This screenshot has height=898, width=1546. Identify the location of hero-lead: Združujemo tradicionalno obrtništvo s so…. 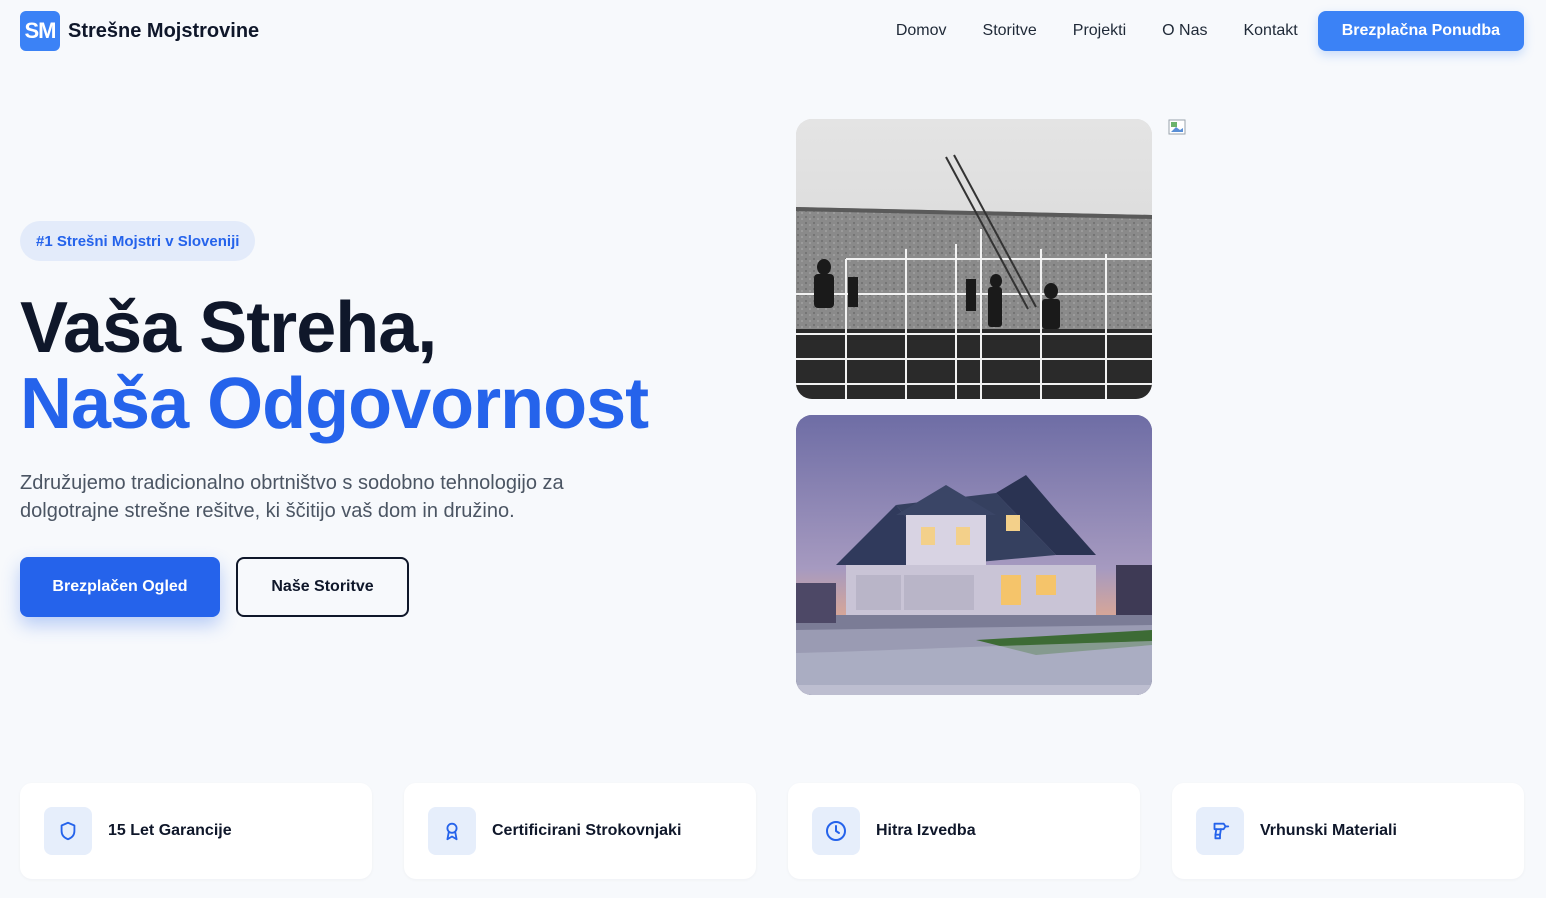
(292, 497).